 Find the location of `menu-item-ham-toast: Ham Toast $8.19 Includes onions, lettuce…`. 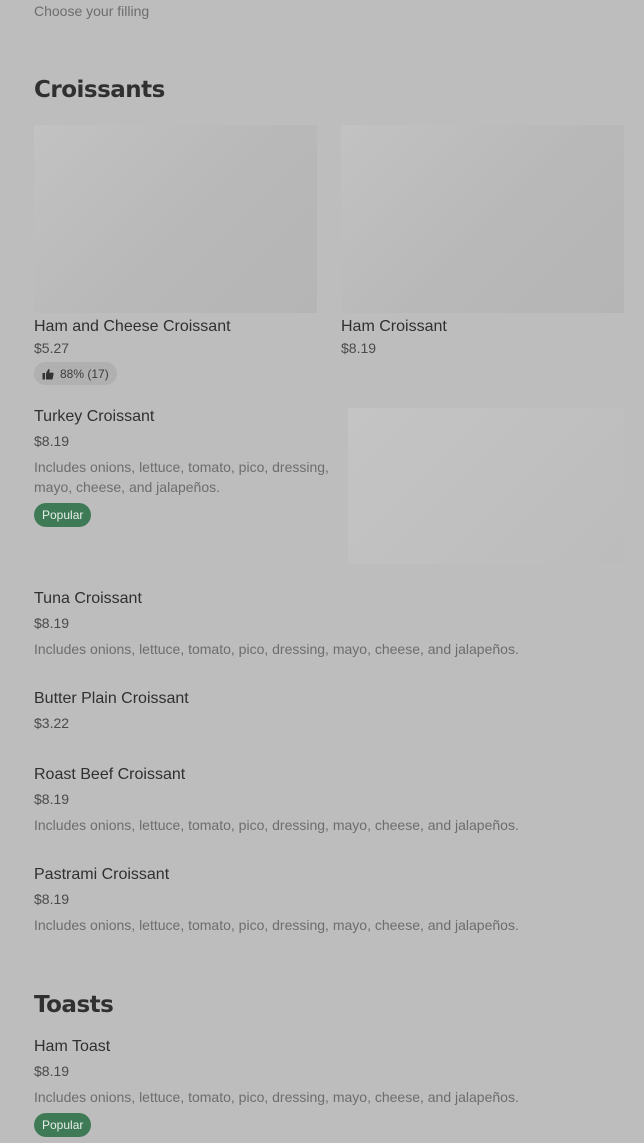

menu-item-ham-toast: Ham Toast $8.19 Includes onions, lettuce… is located at coordinates (329, 1087).